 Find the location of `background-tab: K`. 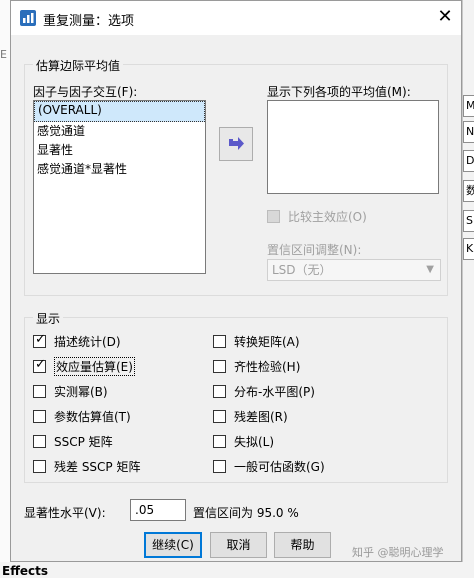

background-tab: K is located at coordinates (468, 249).